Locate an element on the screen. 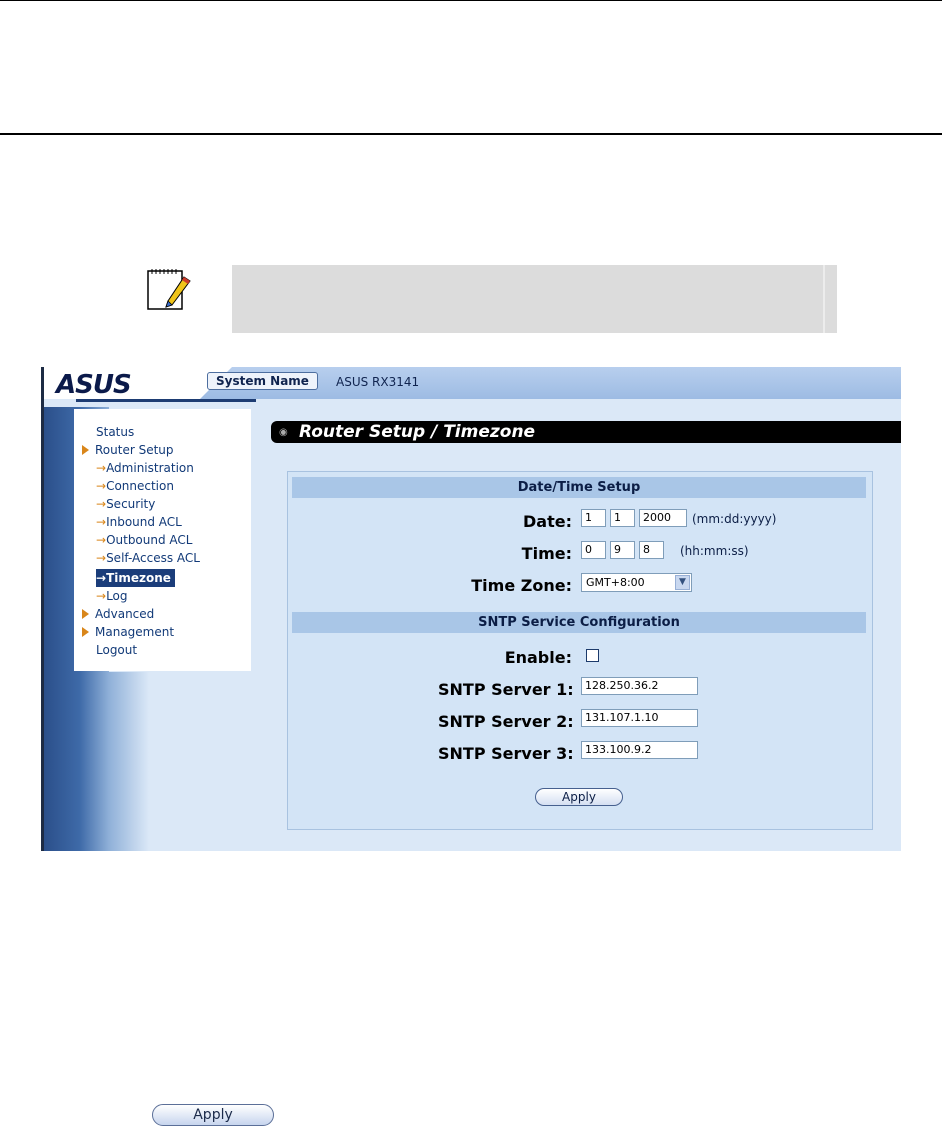 Image resolution: width=942 pixels, height=1127 pixels. date-month-input: 1 is located at coordinates (593, 518).